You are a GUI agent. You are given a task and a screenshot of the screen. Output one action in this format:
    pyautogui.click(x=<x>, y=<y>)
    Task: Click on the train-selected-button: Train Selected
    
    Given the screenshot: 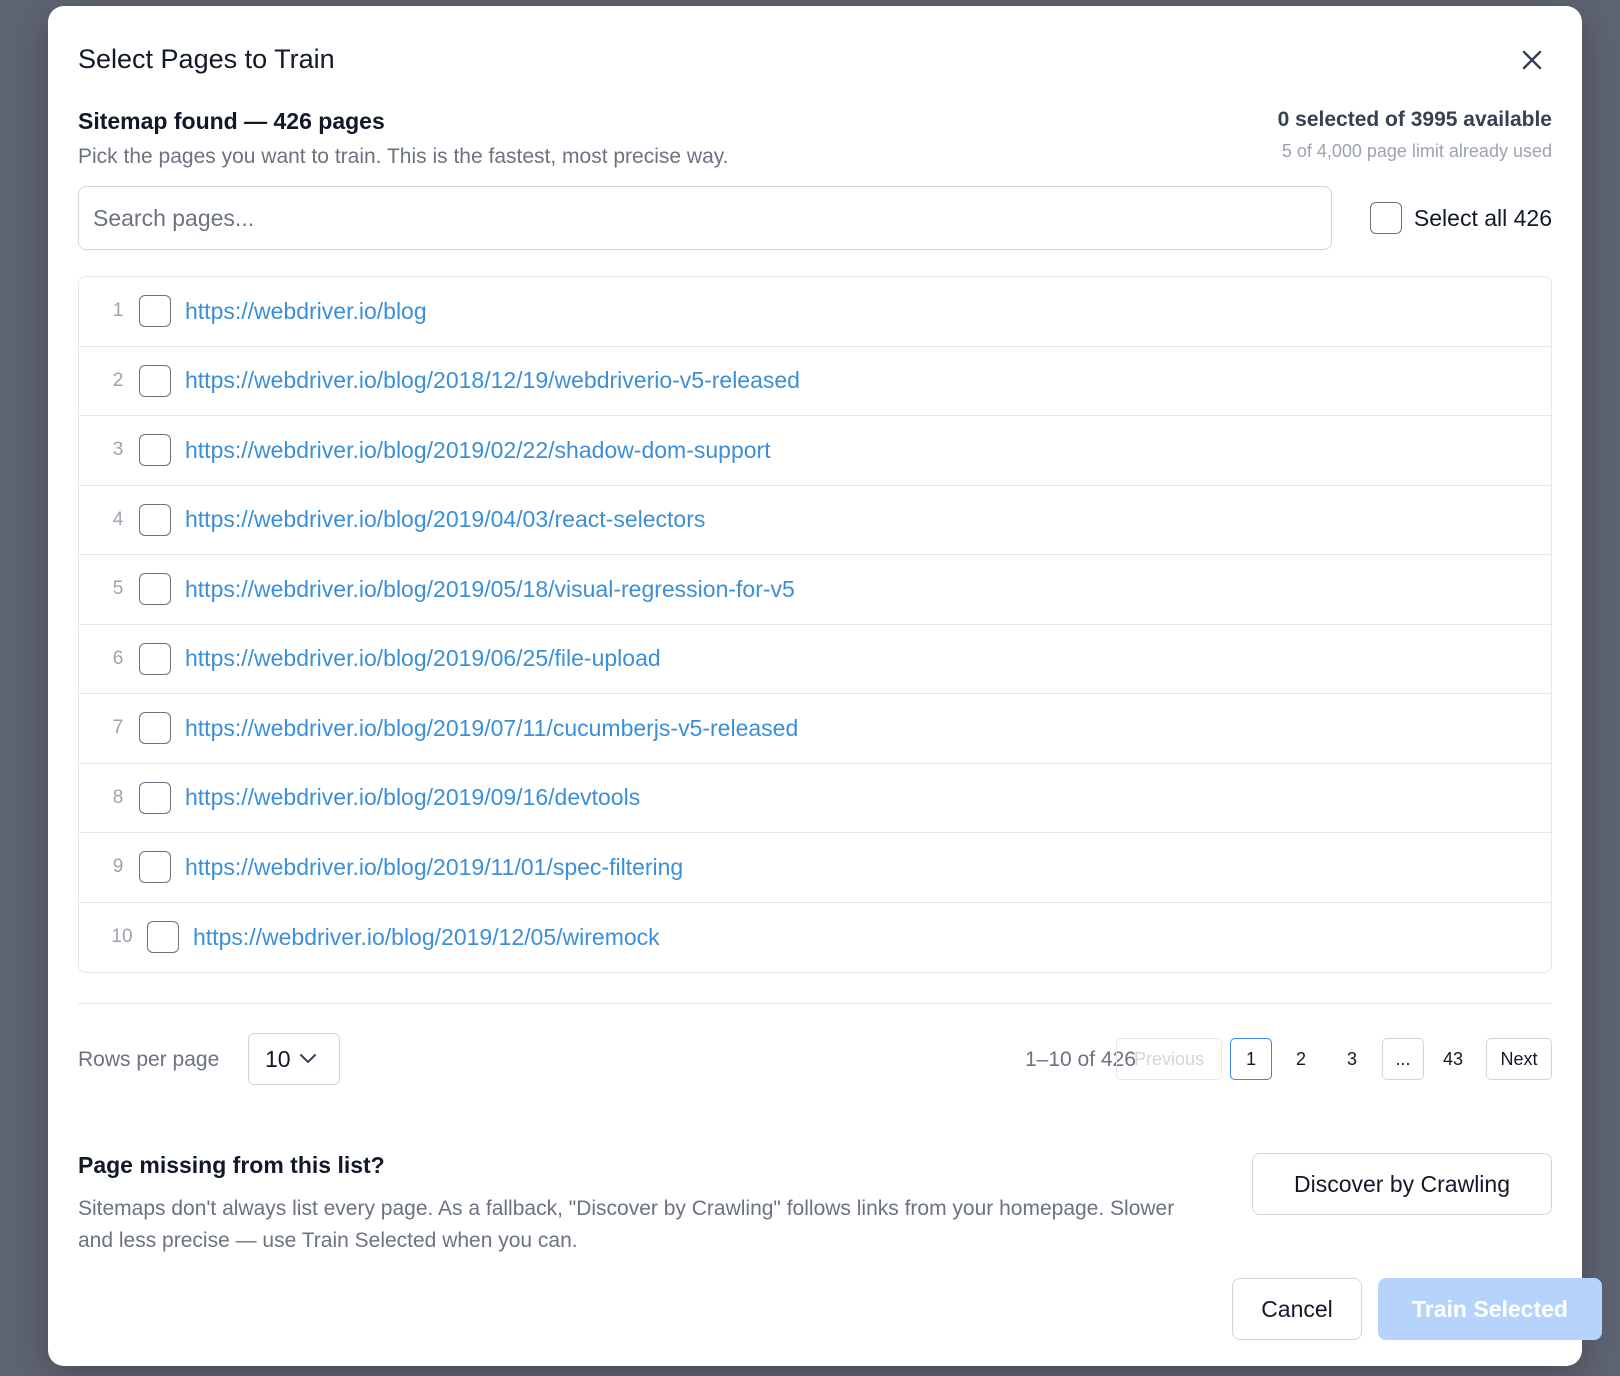 What is the action you would take?
    pyautogui.click(x=1490, y=1309)
    